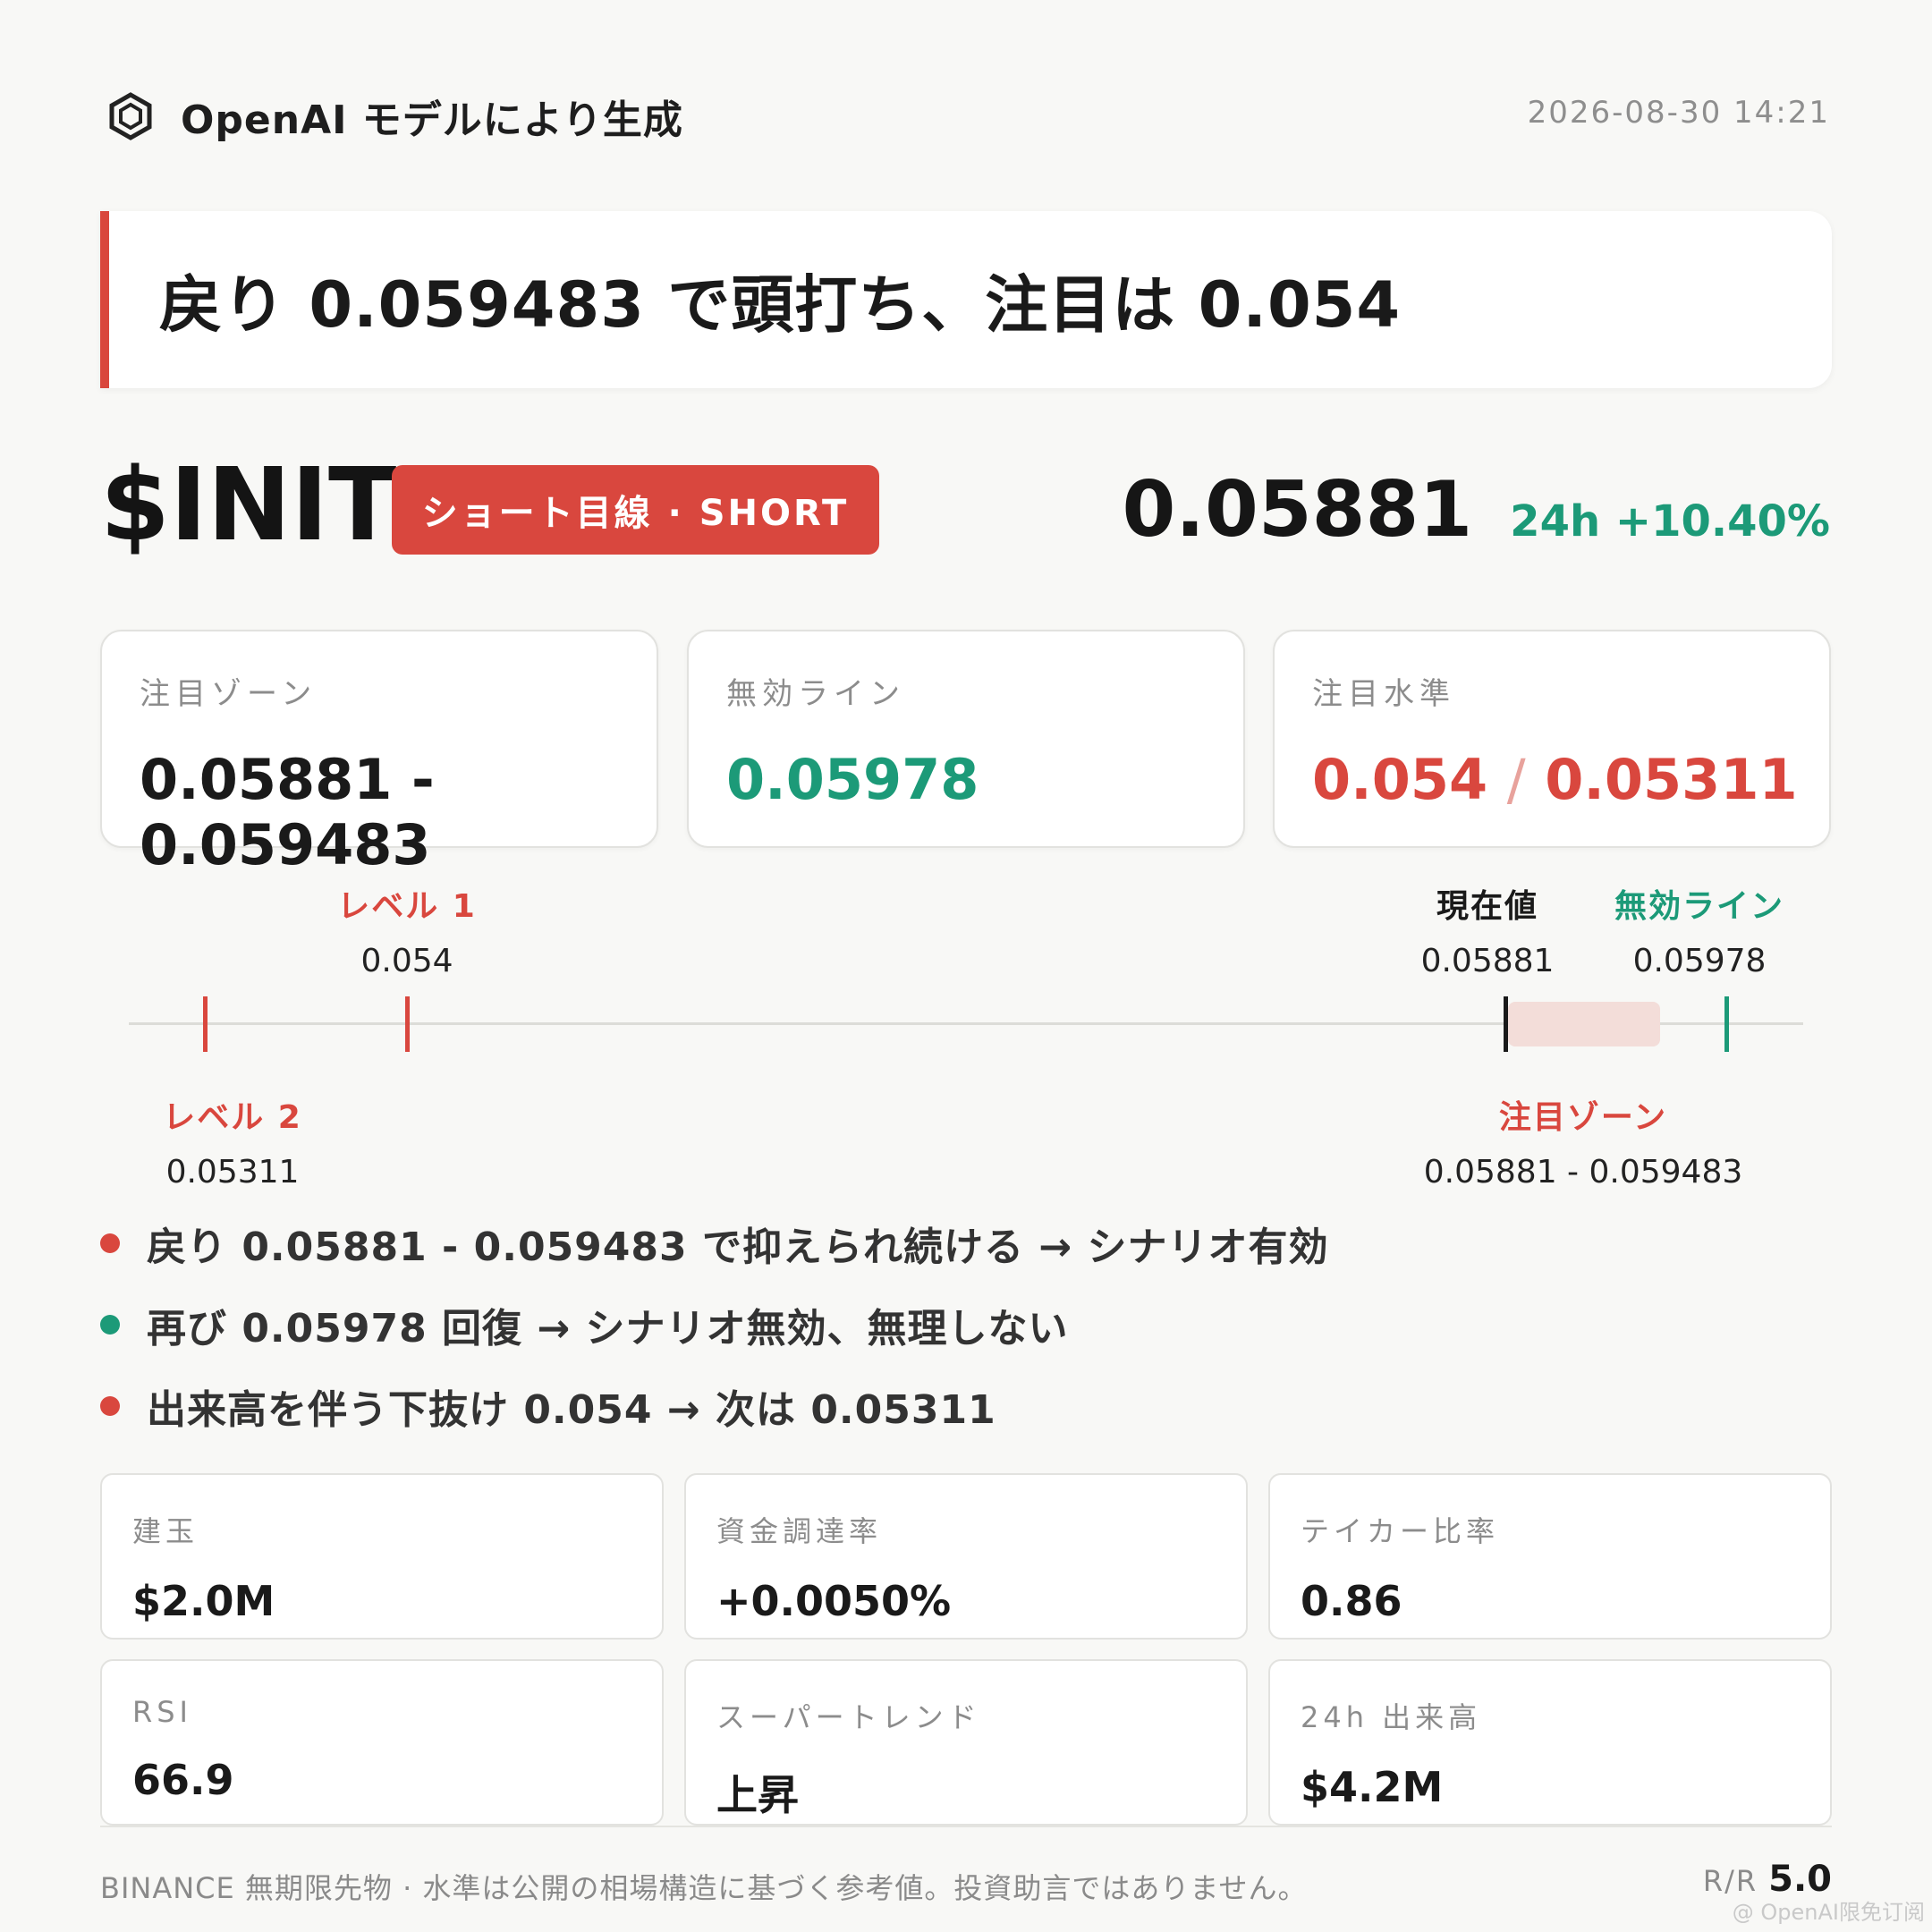 This screenshot has width=1932, height=1932. Describe the element at coordinates (834, 1601) in the screenshot. I see `metric-value: +0.0050%` at that location.